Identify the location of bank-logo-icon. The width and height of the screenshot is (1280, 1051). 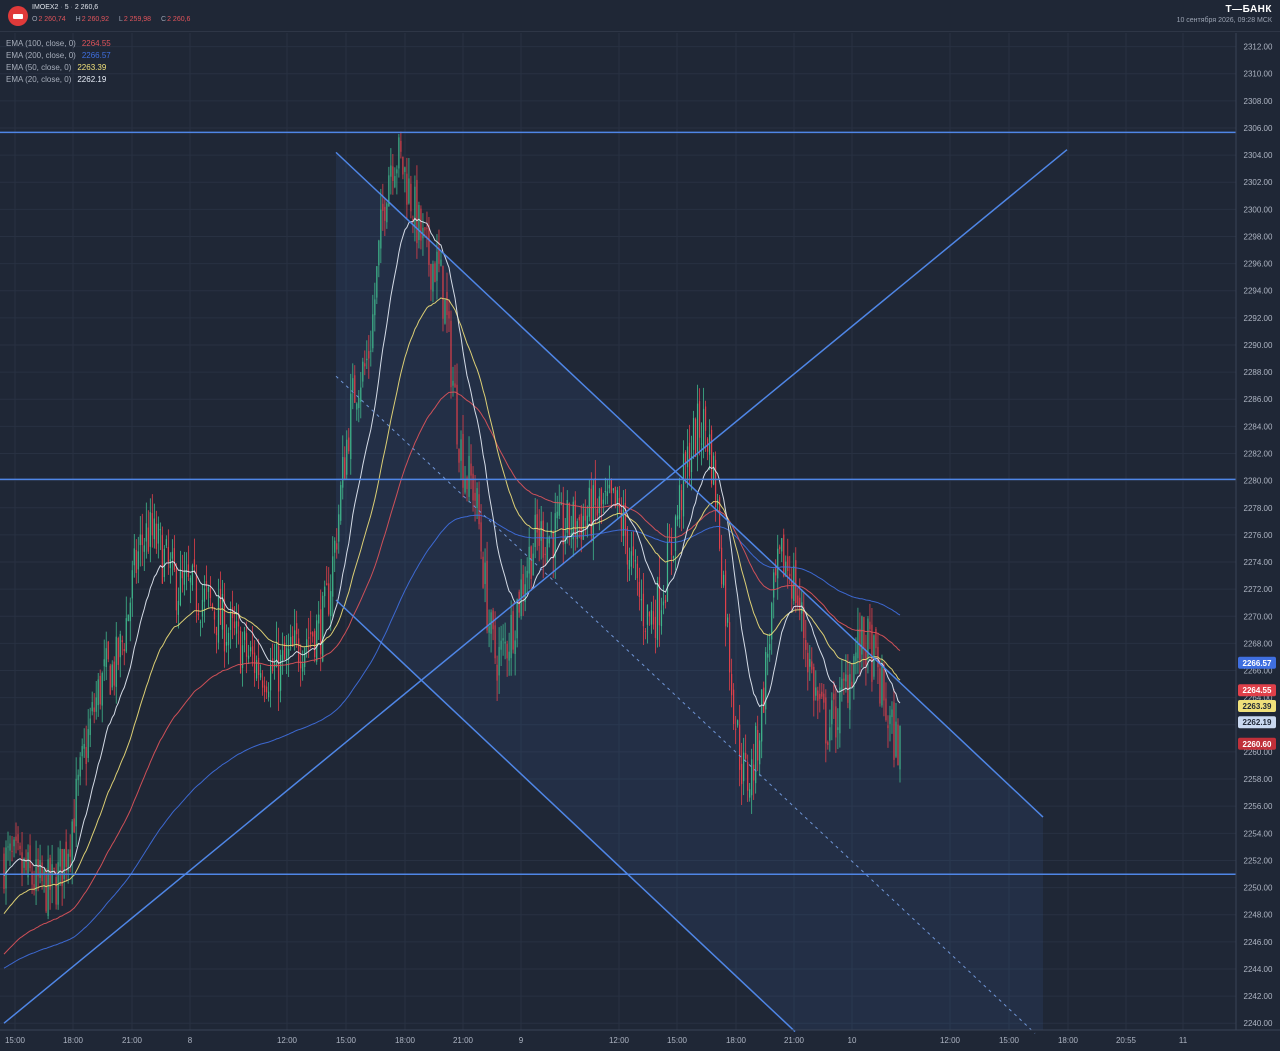
(18, 16).